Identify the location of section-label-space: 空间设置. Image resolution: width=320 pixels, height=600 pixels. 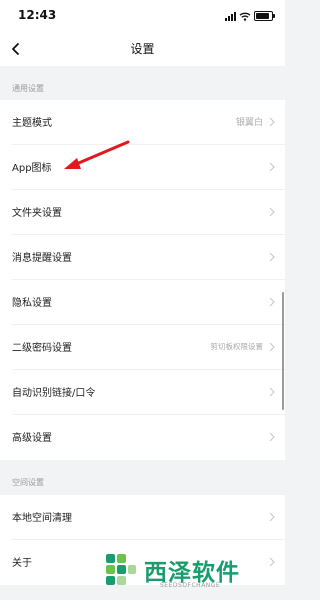
(28, 482).